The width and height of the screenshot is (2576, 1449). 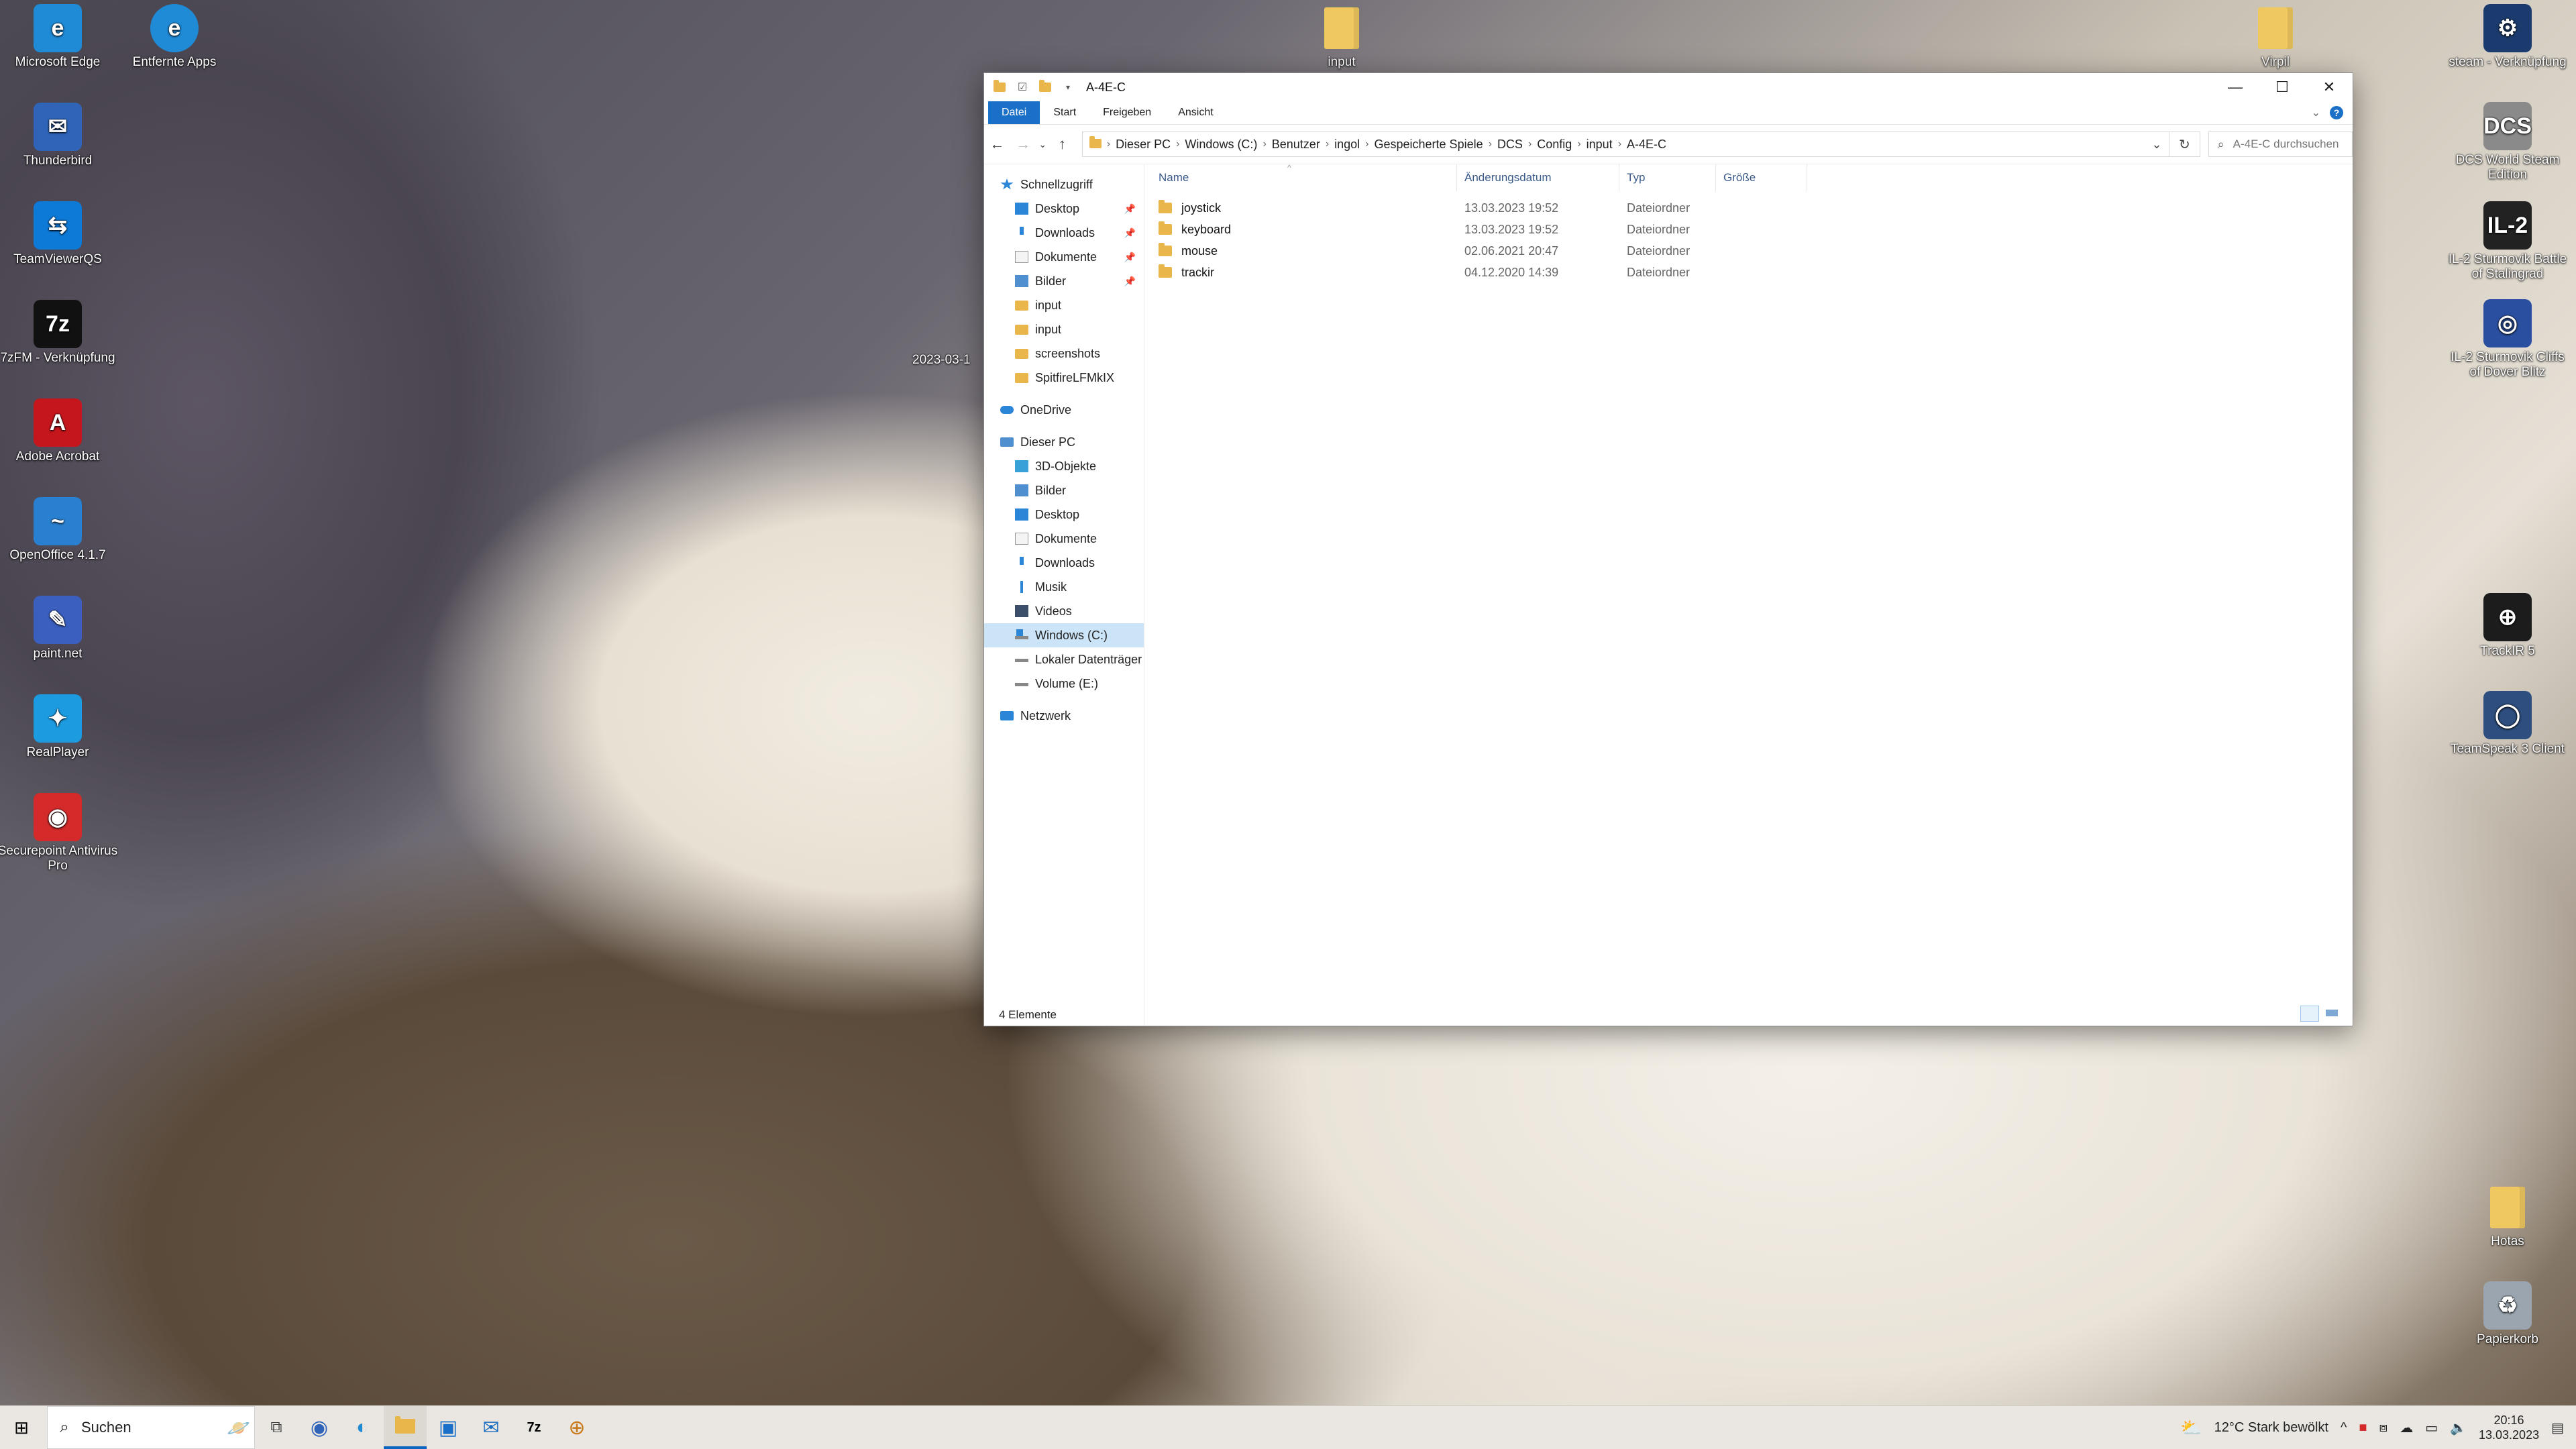 I want to click on column-date: Änderungsdatum, so click(x=1507, y=177).